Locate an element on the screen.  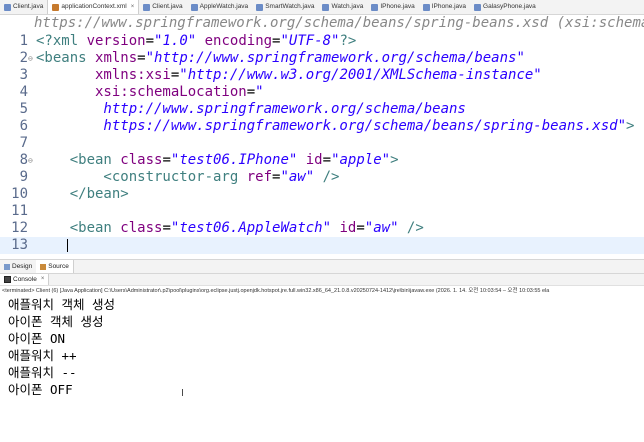
code-token: </bean> is located at coordinates (82, 194).